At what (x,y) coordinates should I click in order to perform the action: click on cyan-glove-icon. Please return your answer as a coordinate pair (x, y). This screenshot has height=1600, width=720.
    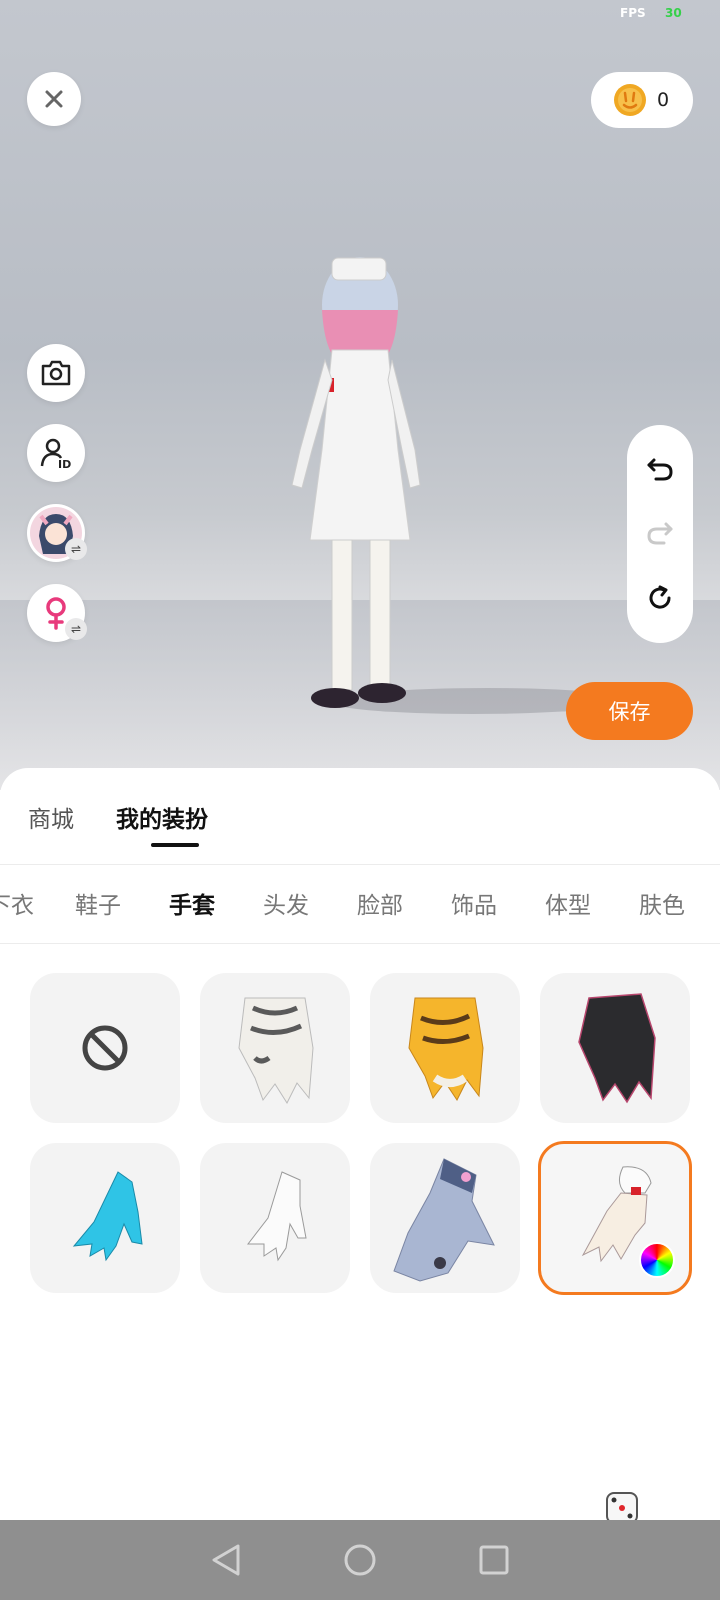
    Looking at the image, I should click on (107, 1216).